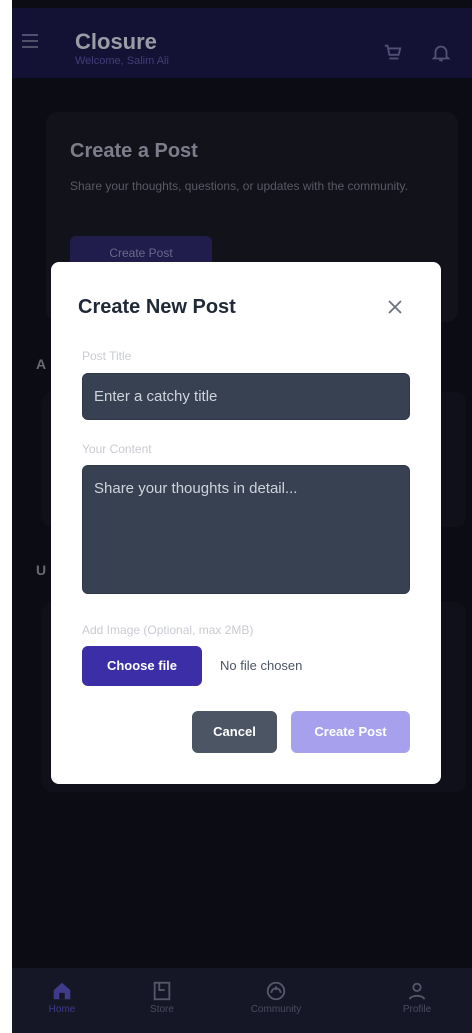 Image resolution: width=472 pixels, height=1033 pixels. I want to click on file-status-text: No file chosen, so click(261, 665).